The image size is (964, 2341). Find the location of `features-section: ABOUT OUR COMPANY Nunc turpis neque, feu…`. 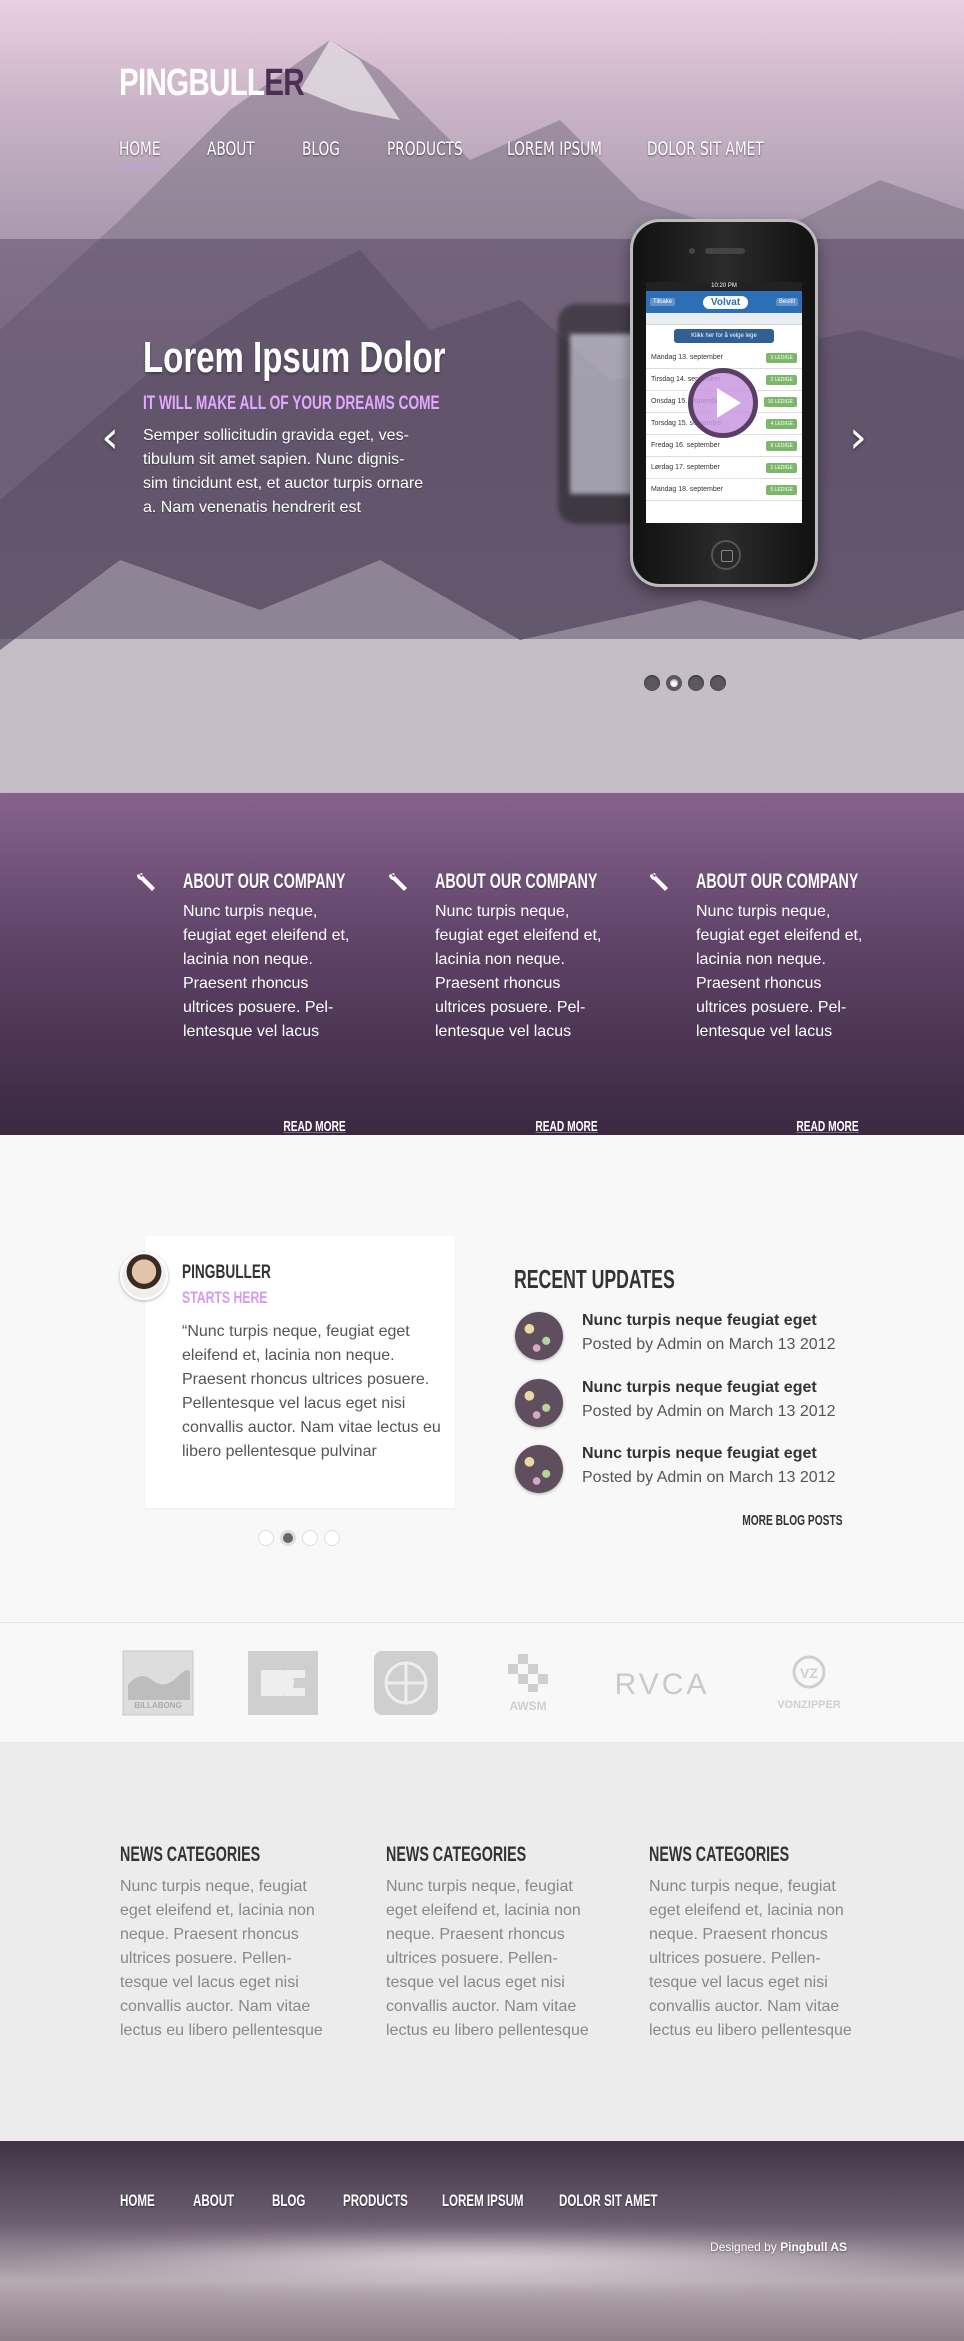

features-section: ABOUT OUR COMPANY Nunc turpis neque, feu… is located at coordinates (482, 964).